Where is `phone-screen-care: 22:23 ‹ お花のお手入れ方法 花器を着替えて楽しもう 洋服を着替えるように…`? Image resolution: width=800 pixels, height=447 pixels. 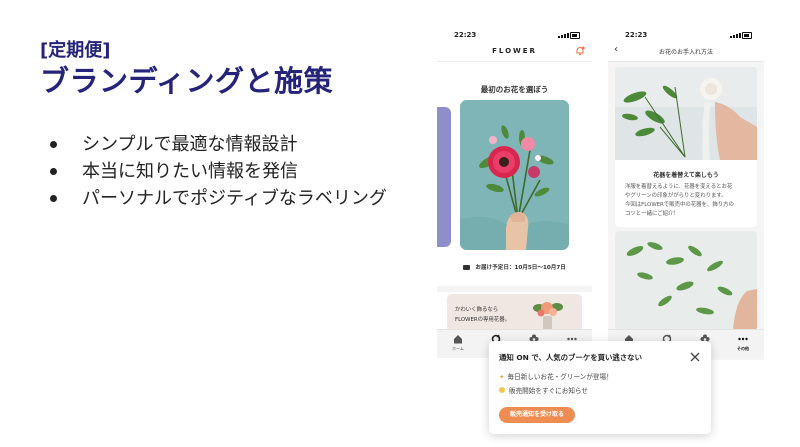
phone-screen-care: 22:23 ‹ お花のお手入れ方法 花器を着替えて楽しもう 洋服を着替えるように… is located at coordinates (686, 193).